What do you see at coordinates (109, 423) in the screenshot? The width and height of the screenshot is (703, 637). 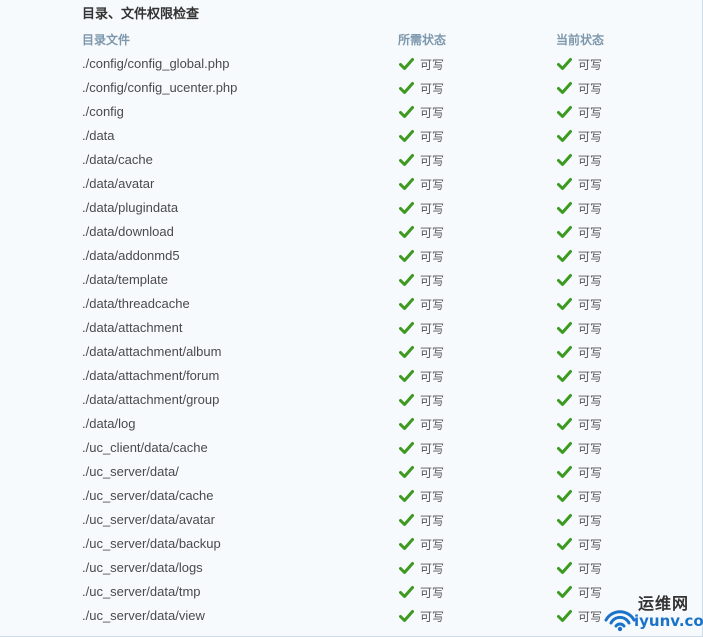 I see `path-cell: ./data/log` at bounding box center [109, 423].